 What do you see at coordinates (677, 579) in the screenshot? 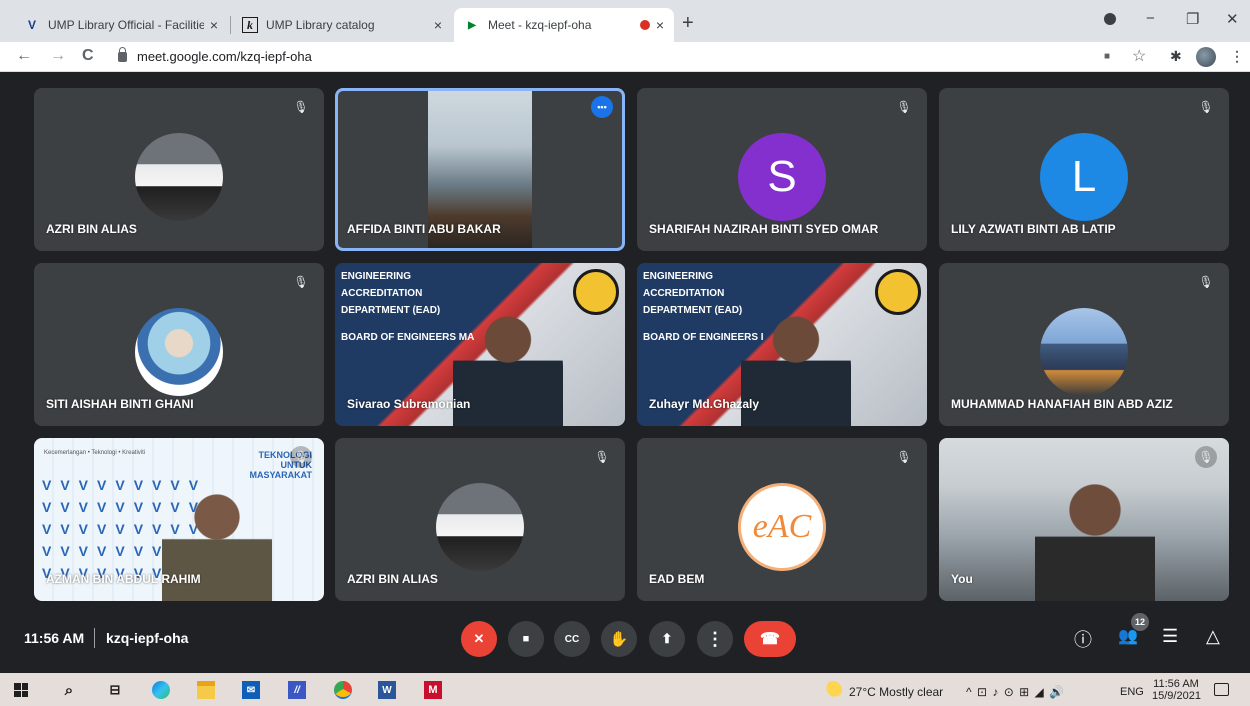
I see `participant-name: EAD BEM` at bounding box center [677, 579].